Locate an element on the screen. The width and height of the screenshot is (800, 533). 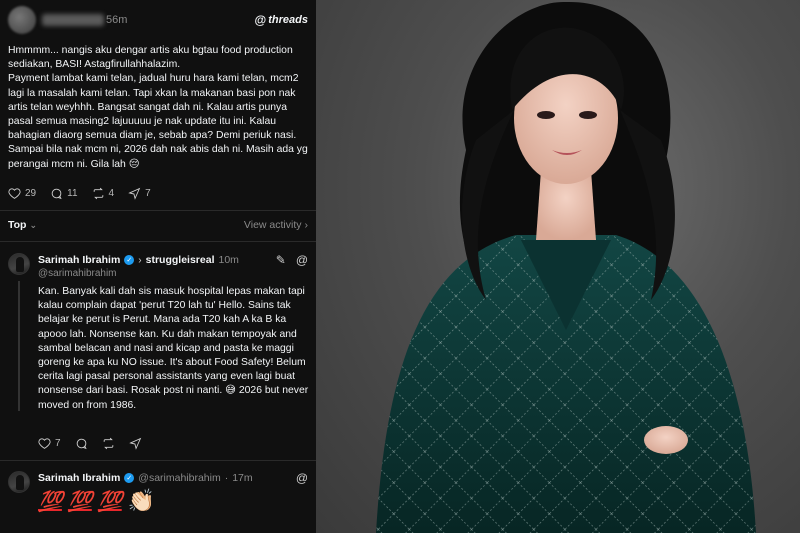
comment-button is located at coordinates (81, 443).